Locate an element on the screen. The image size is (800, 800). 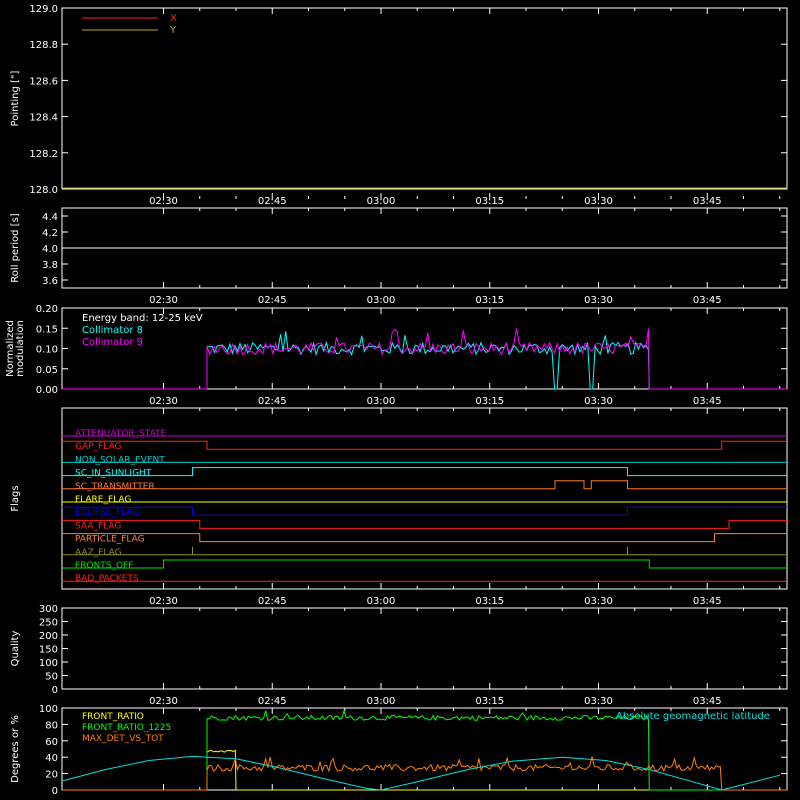
pointing-ytick-label: 128.4 is located at coordinates (43, 118).